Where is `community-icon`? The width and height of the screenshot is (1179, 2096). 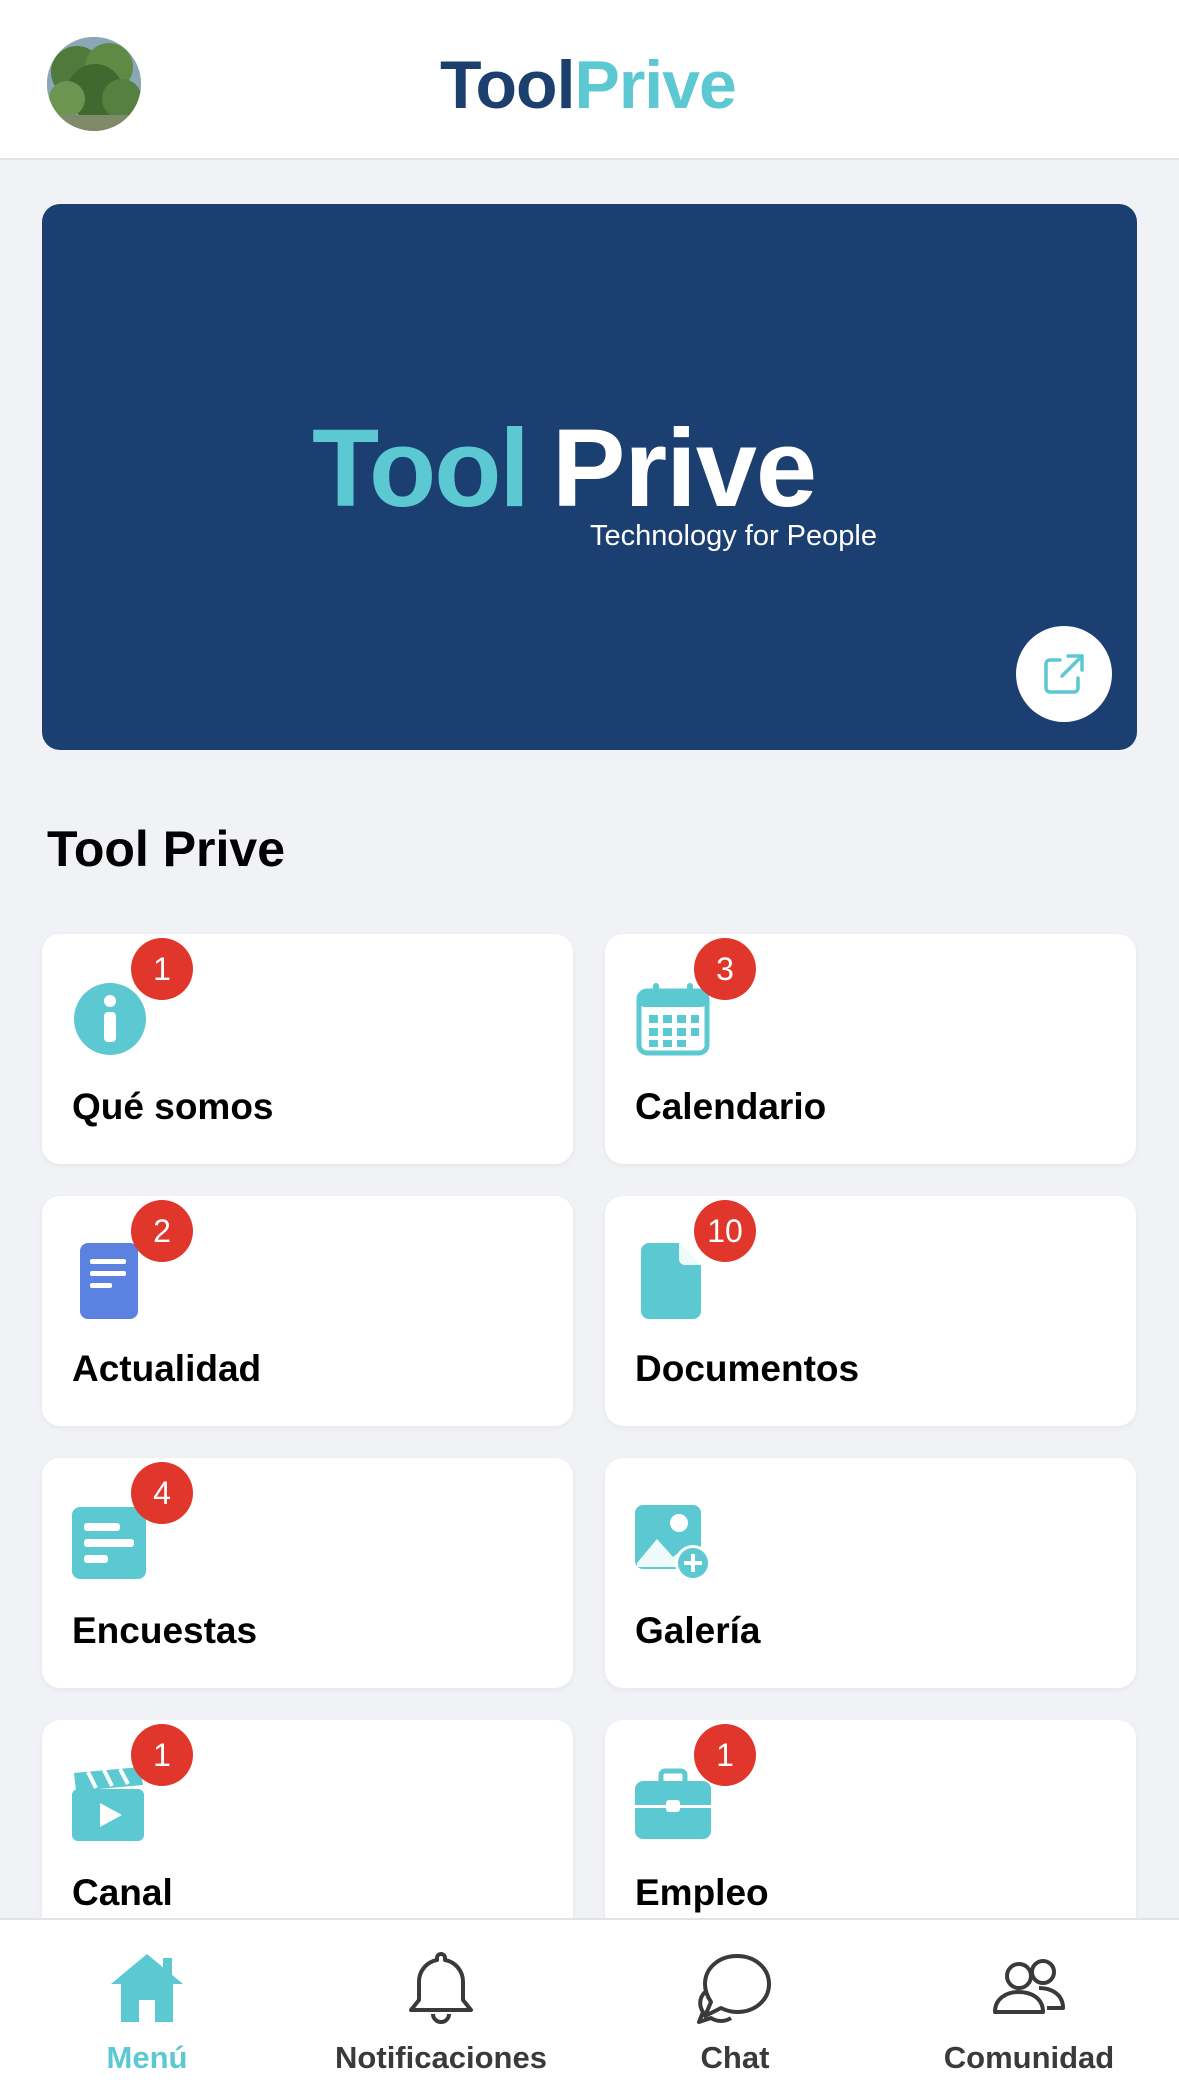
community-icon is located at coordinates (1029, 1986).